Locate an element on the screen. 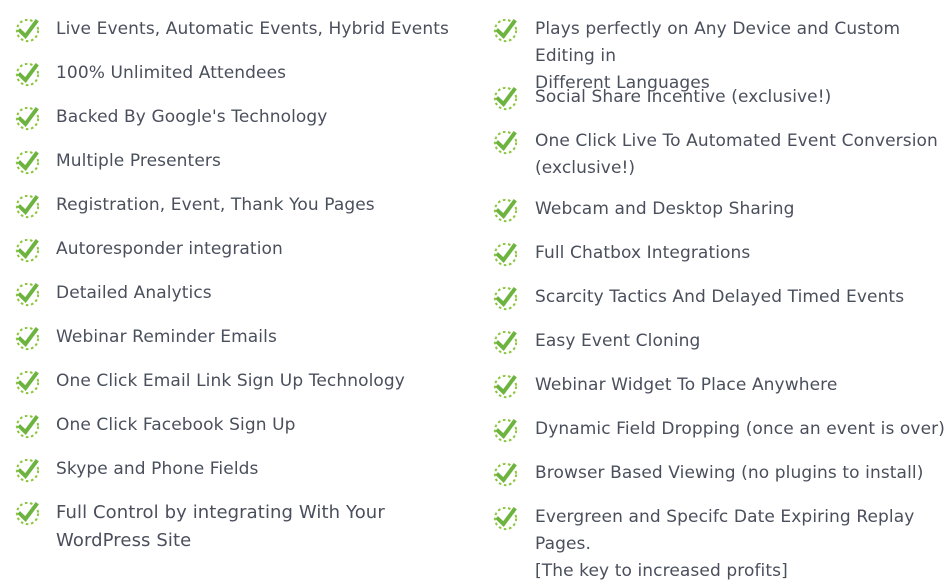 This screenshot has height=585, width=952. feature-item-label: Easy Event Cloning is located at coordinates (618, 341).